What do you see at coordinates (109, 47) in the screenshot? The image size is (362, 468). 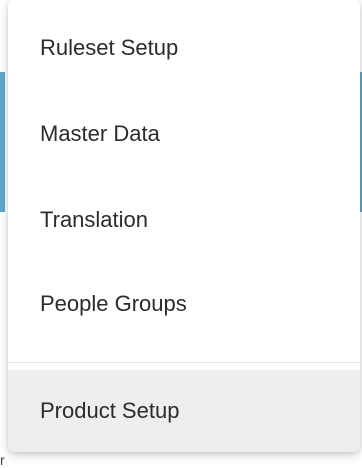 I see `menu-item-label: Ruleset Setup` at bounding box center [109, 47].